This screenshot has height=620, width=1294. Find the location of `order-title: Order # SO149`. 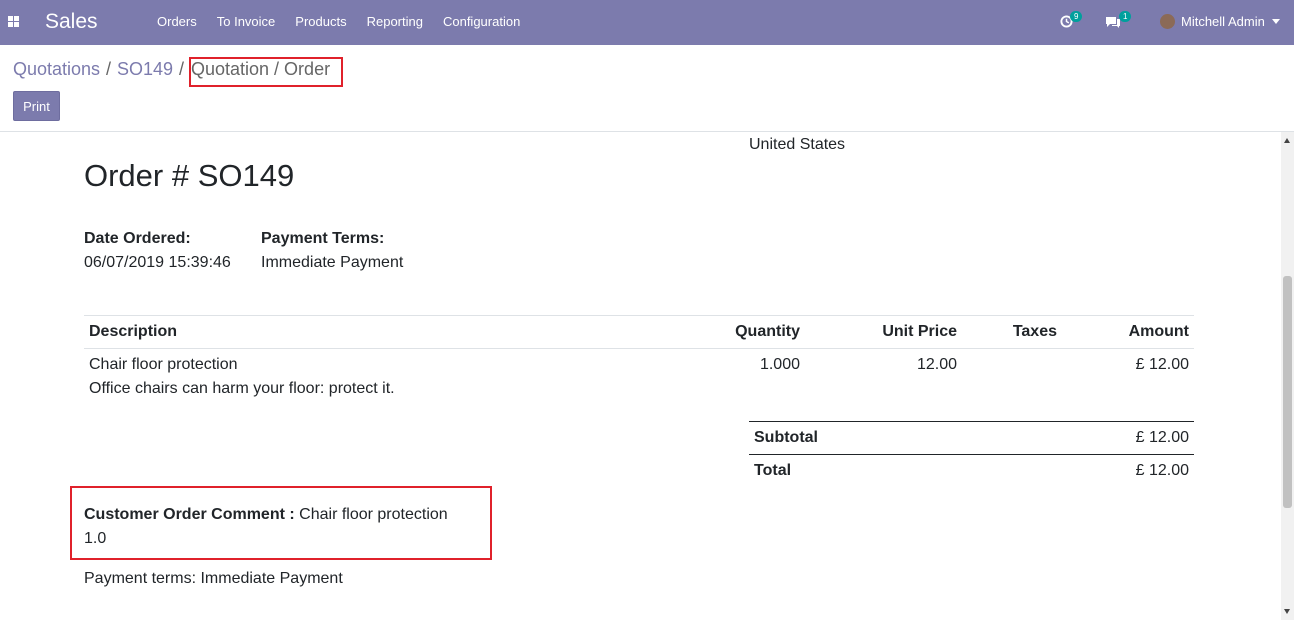

order-title: Order # SO149 is located at coordinates (189, 175).